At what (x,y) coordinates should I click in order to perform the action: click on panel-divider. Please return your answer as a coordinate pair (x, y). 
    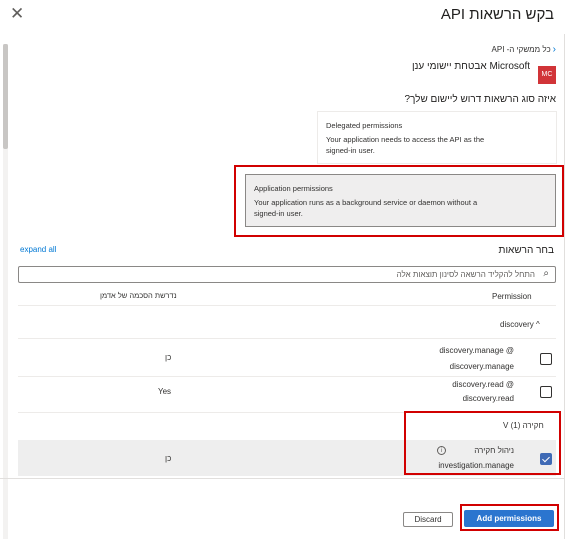
    Looking at the image, I should click on (564, 286).